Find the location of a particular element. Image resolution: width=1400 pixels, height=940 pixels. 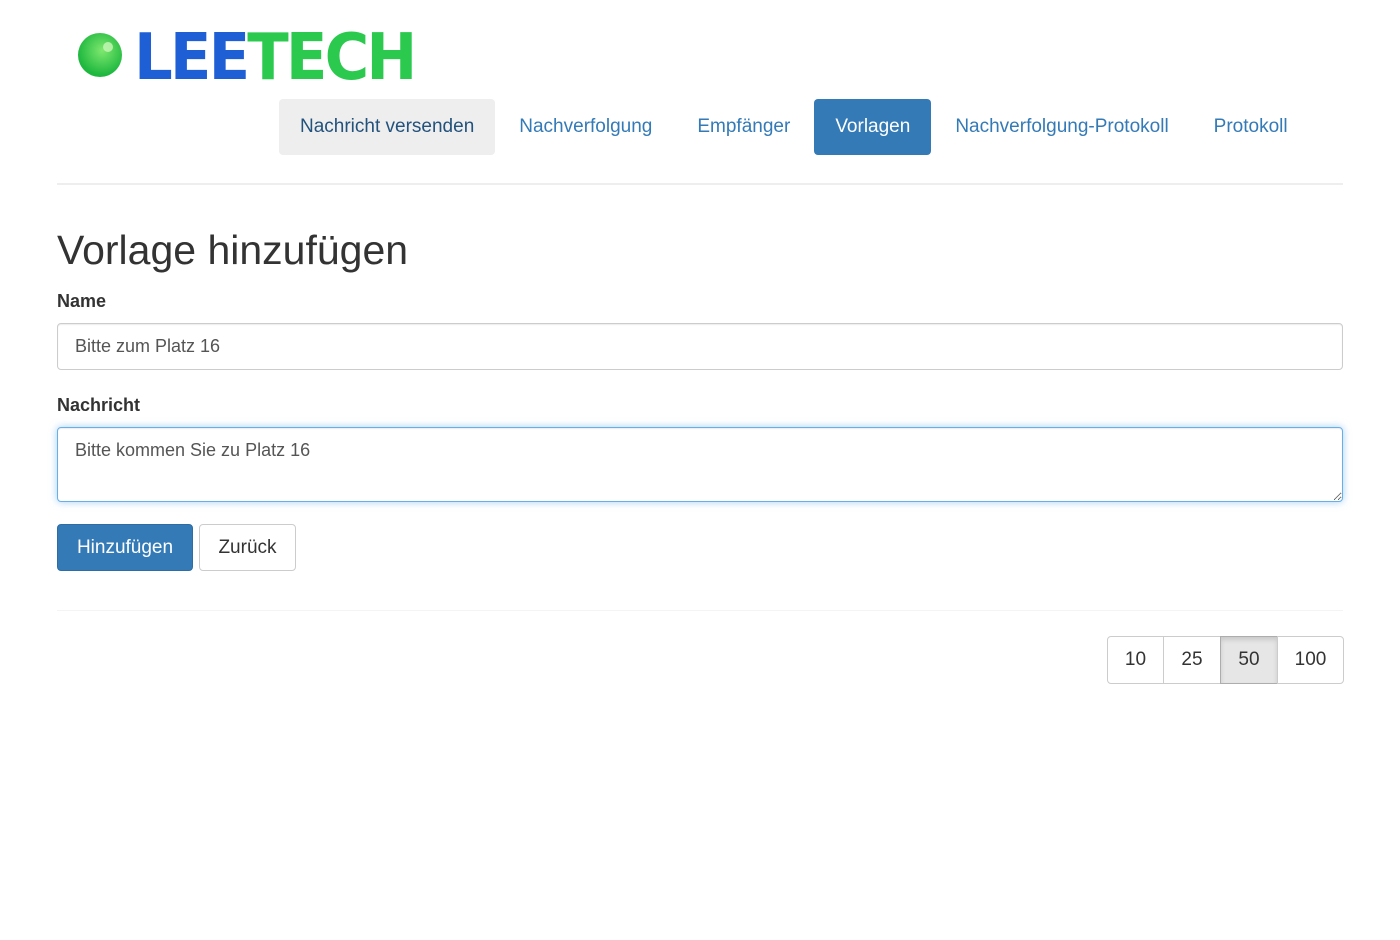

page-size-group: 10 25 50 100 is located at coordinates (1225, 660).